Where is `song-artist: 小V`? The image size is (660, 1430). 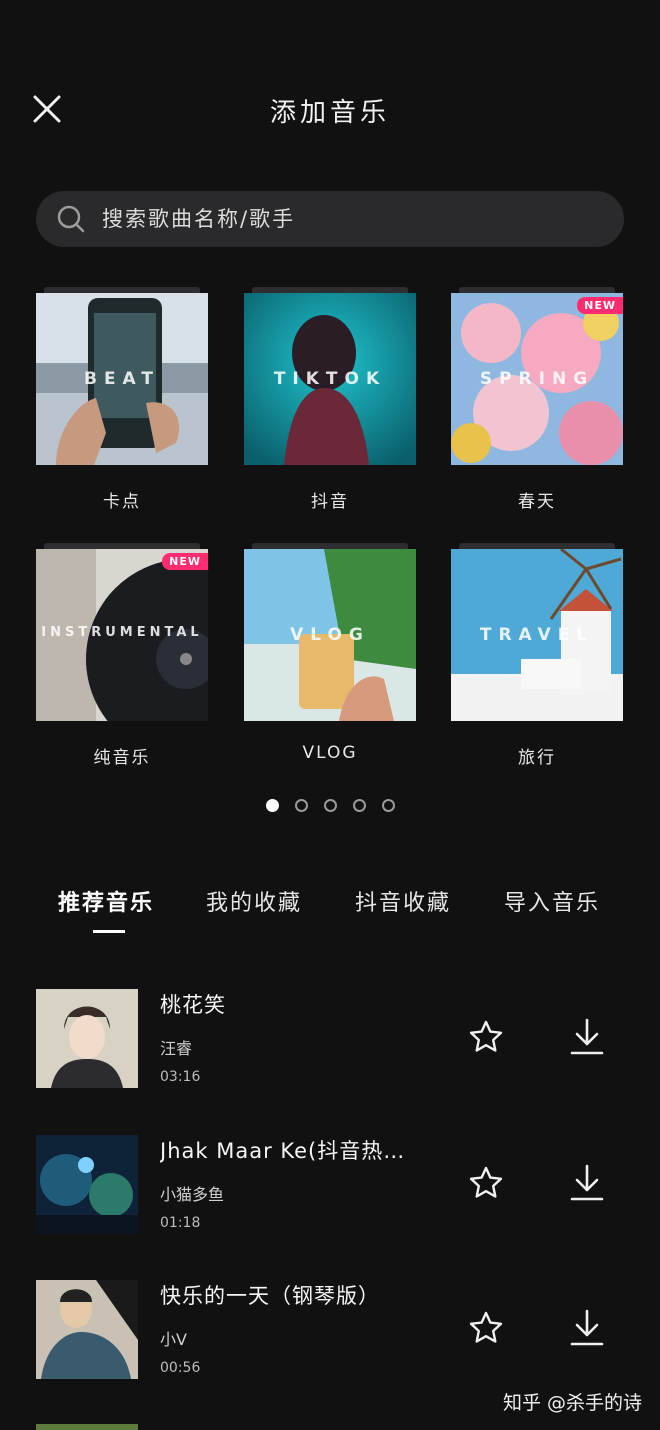 song-artist: 小V is located at coordinates (173, 1339).